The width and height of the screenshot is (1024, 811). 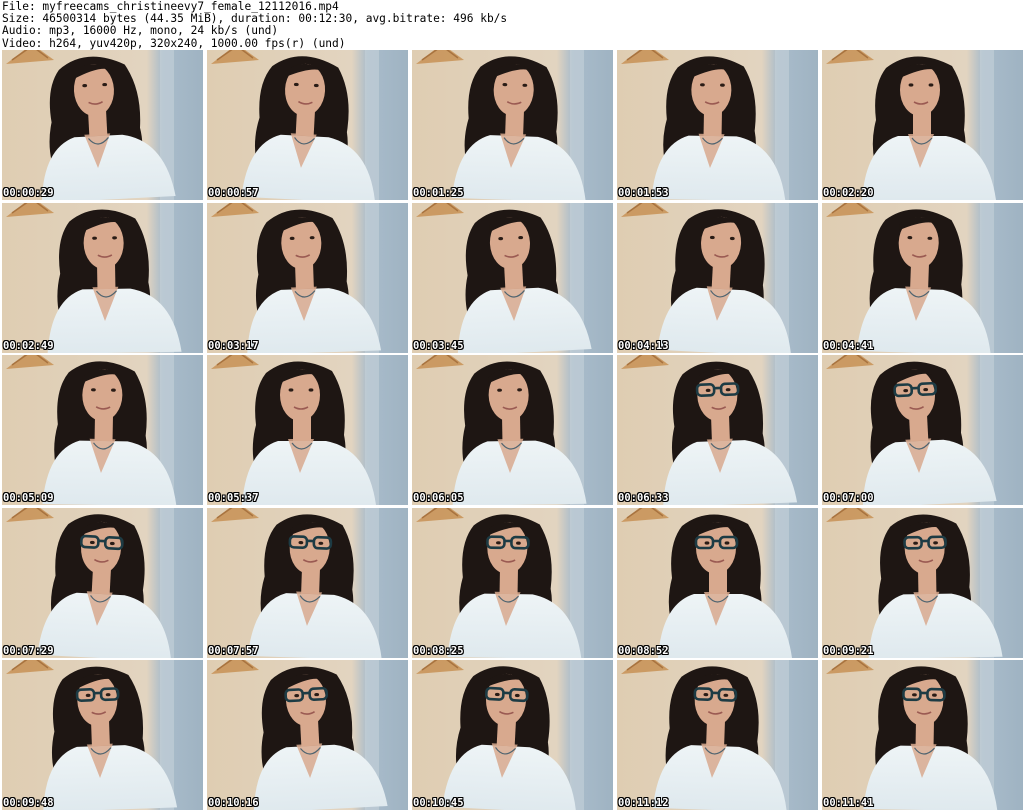 I want to click on video-thumbnail: 00:09:48, so click(x=102, y=735).